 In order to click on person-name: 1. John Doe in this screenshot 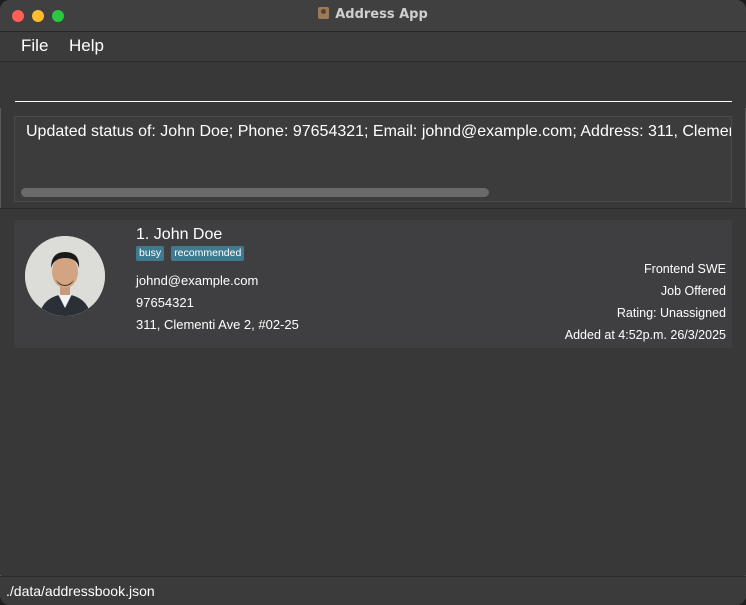, I will do `click(179, 234)`.